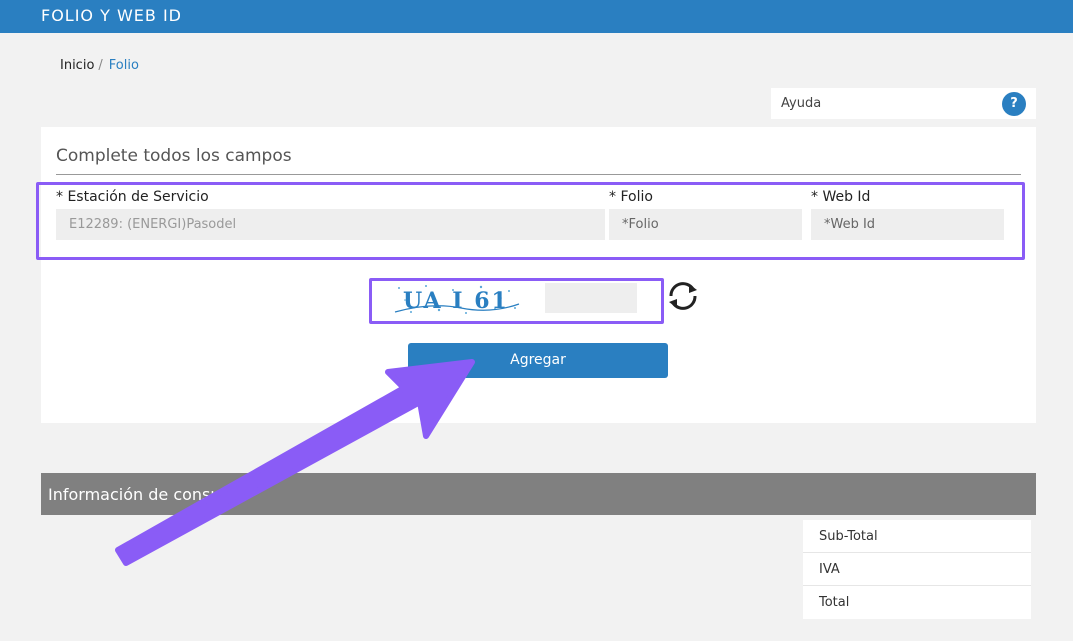 The width and height of the screenshot is (1073, 641). What do you see at coordinates (530, 221) in the screenshot?
I see `fields-highlight-box` at bounding box center [530, 221].